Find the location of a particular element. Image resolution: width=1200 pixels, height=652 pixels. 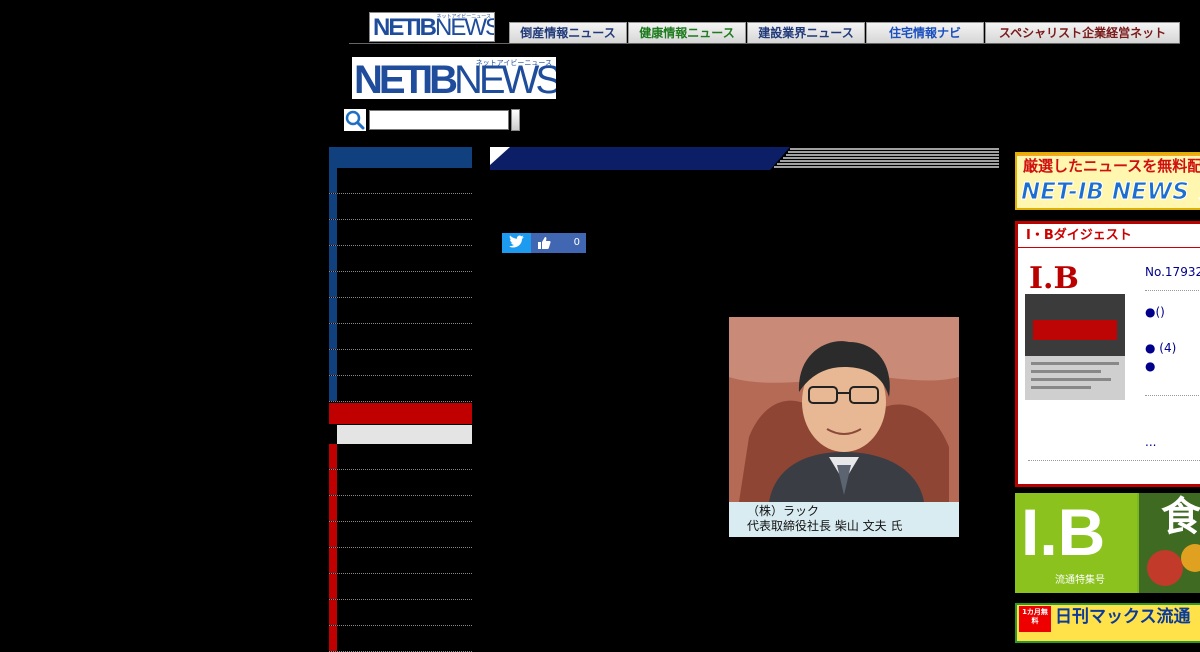

newsletter-banner-line2: NET-IB NEWS メール is located at coordinates (1110, 192).